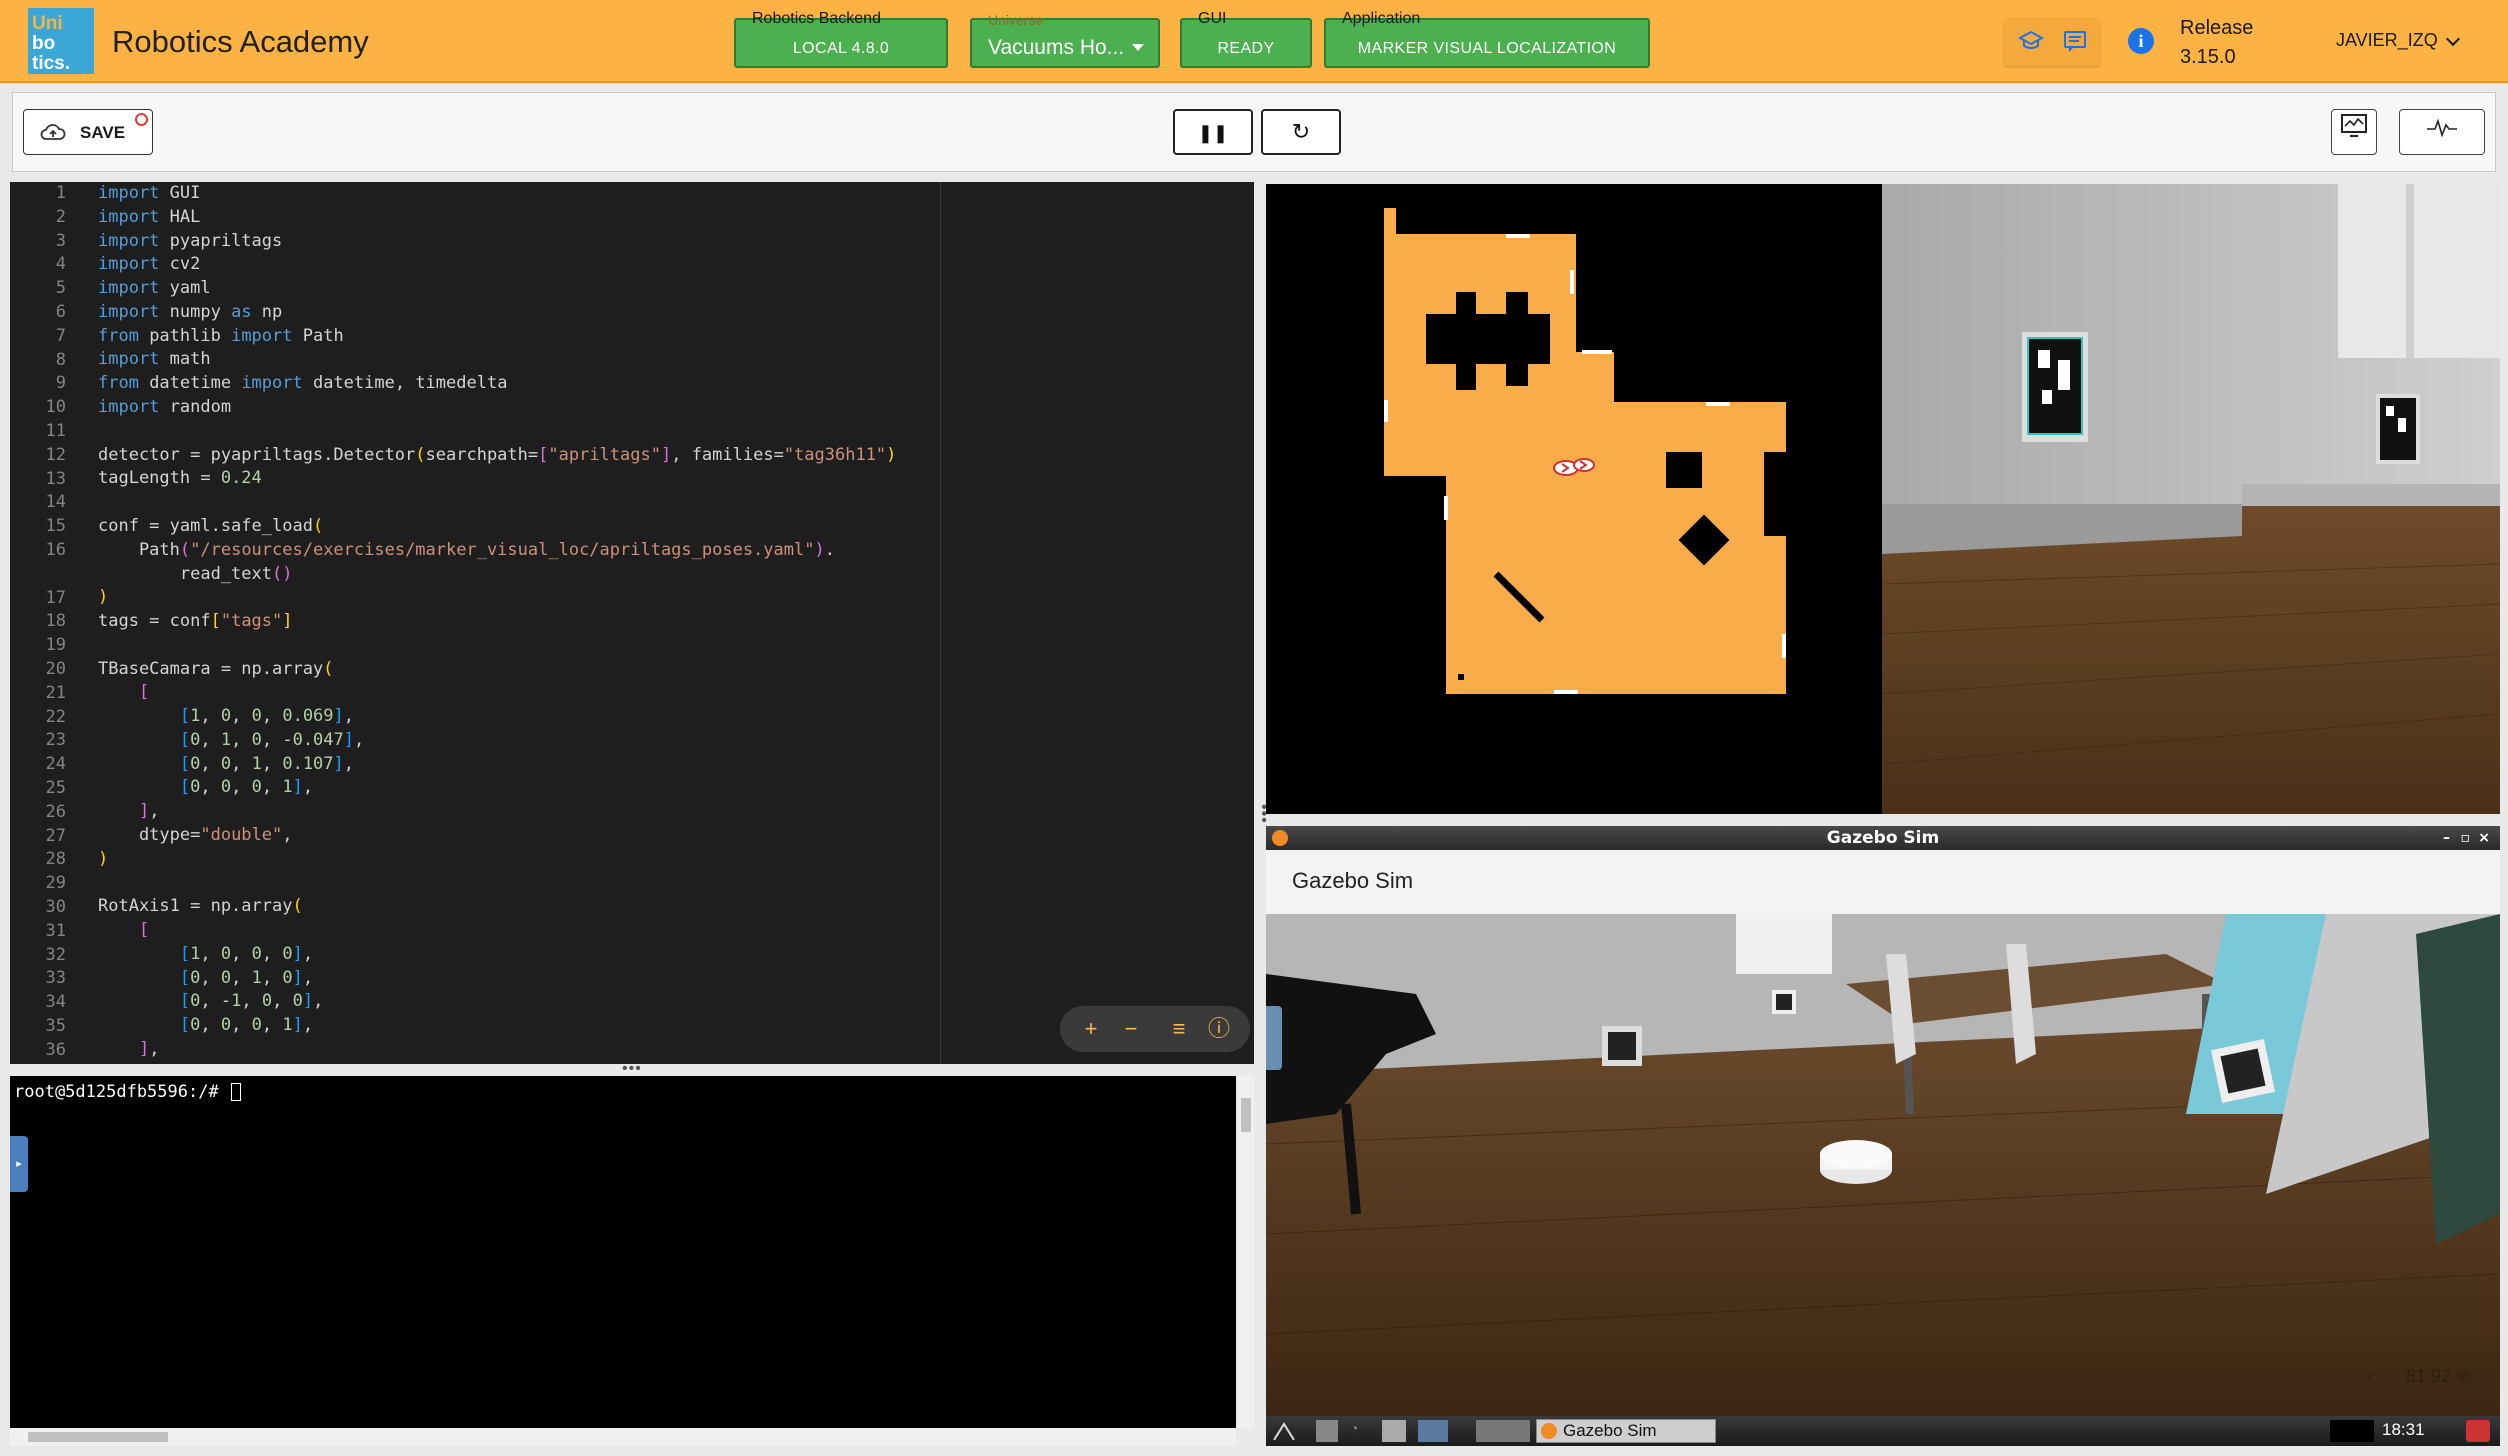  I want to click on code-line: [0, -1, 0, 0],, so click(210, 1002).